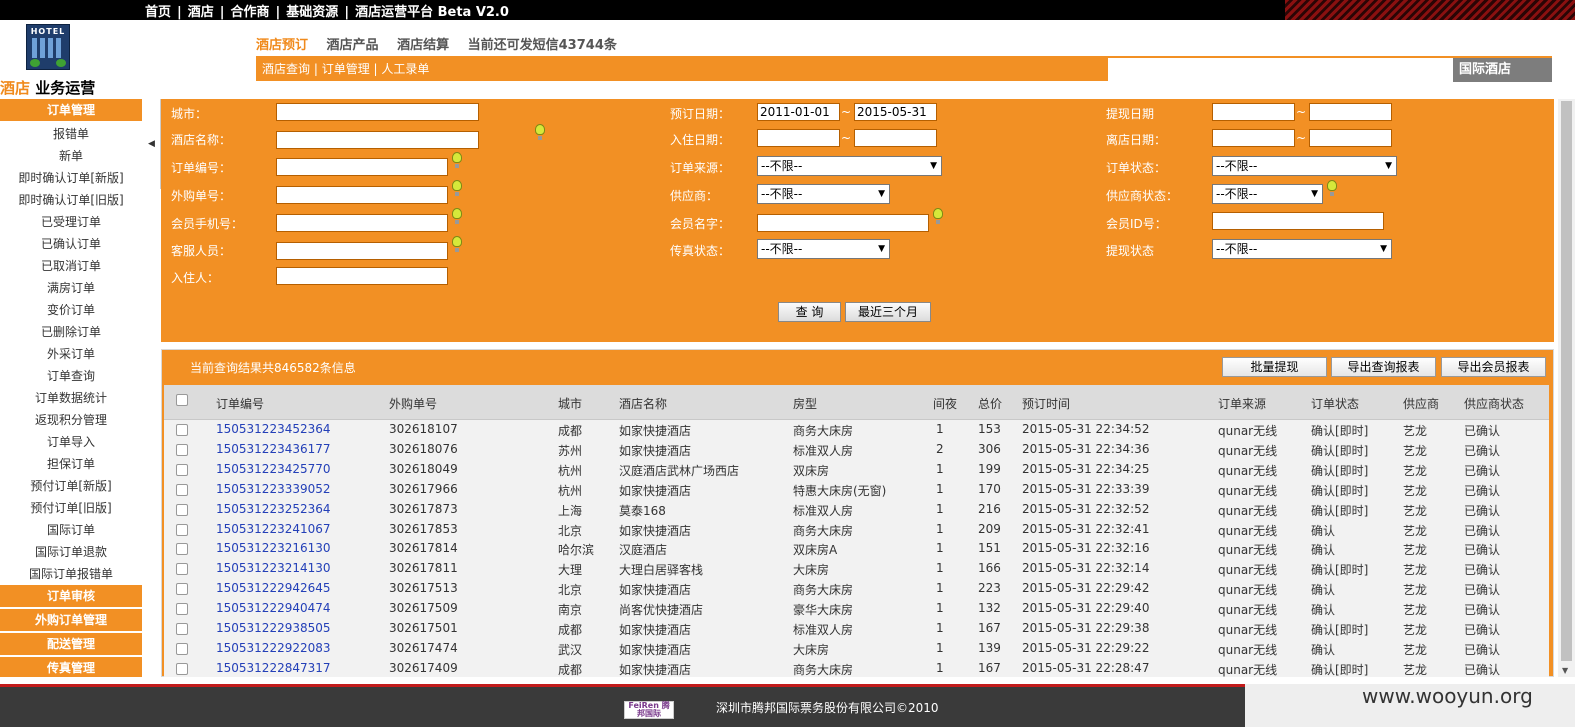  Describe the element at coordinates (1493, 367) in the screenshot. I see `export-member-report-button: 导出会员报表` at that location.